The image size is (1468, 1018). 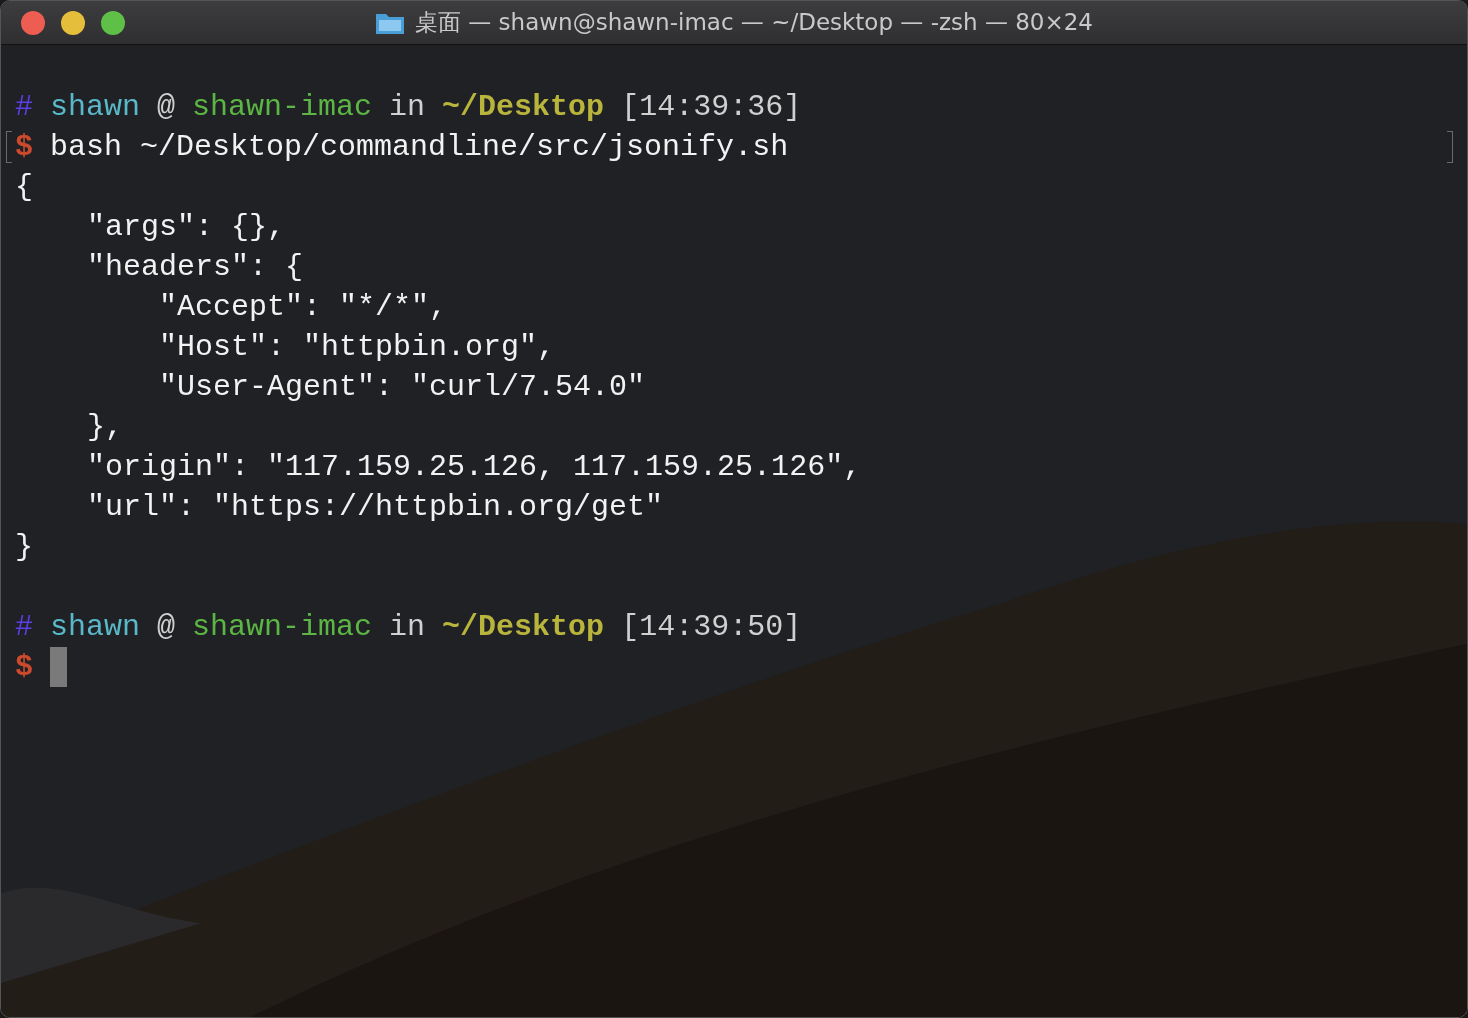 What do you see at coordinates (474, 467) in the screenshot?
I see `output-text: "origin": "117.159.25.126, 117.159.25.126",` at bounding box center [474, 467].